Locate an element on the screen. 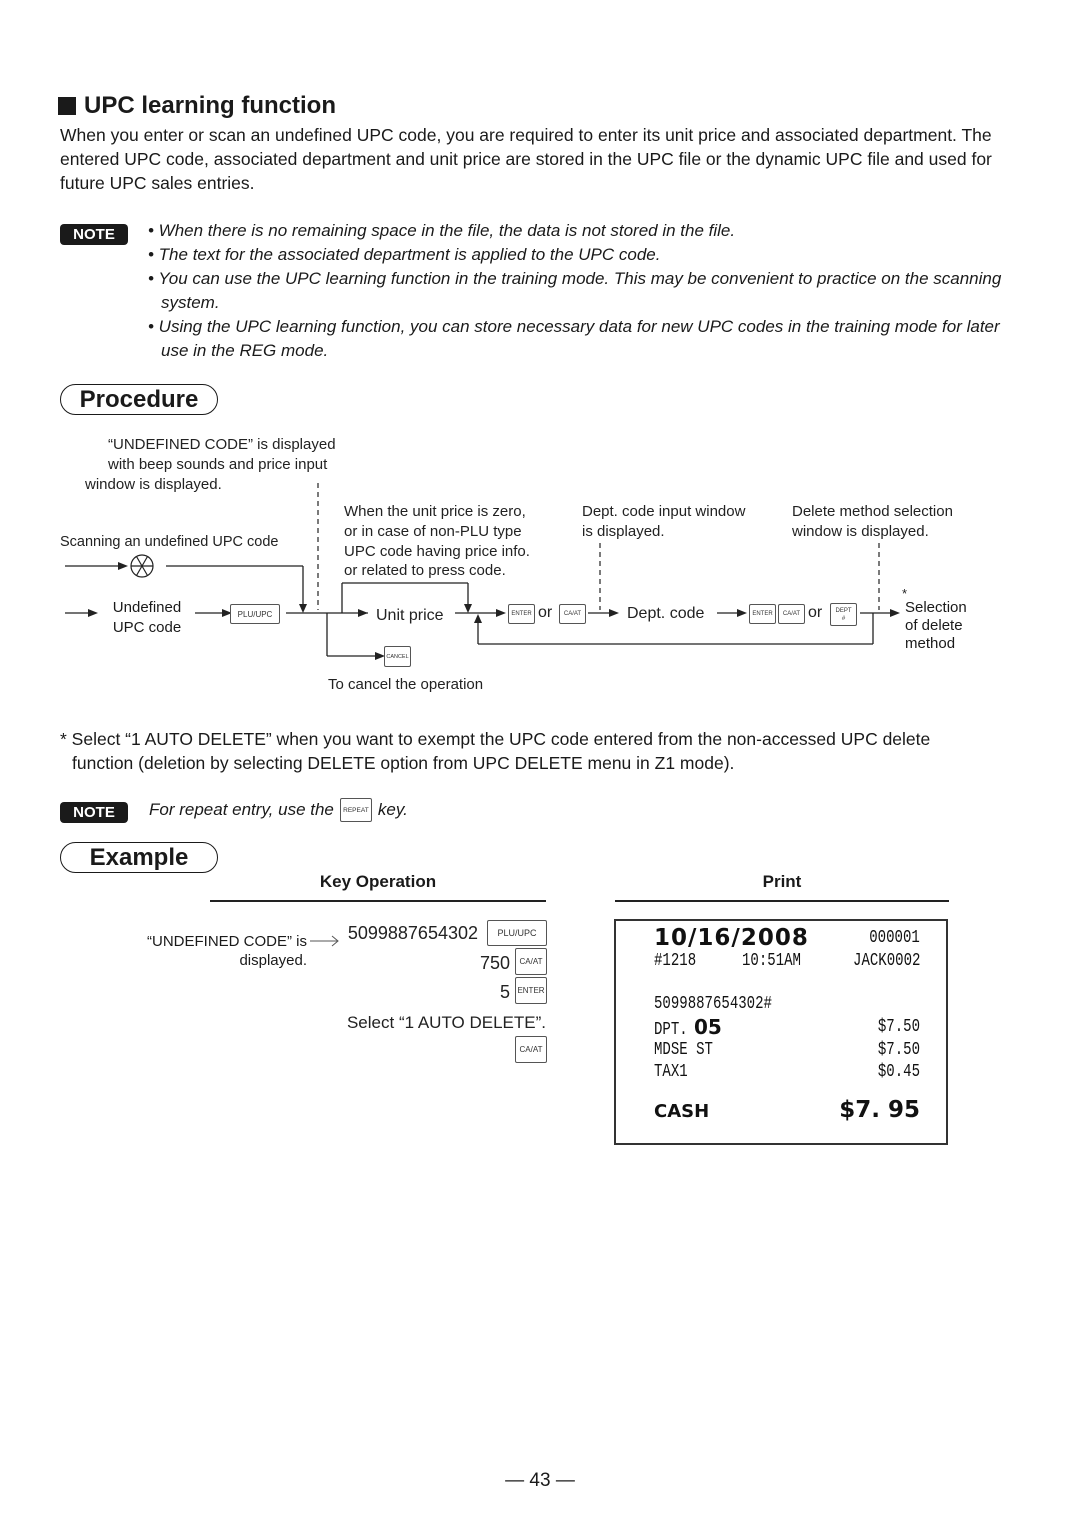 The image size is (1080, 1526). receipt-line-dept: DPT. 05 is located at coordinates (688, 1027).